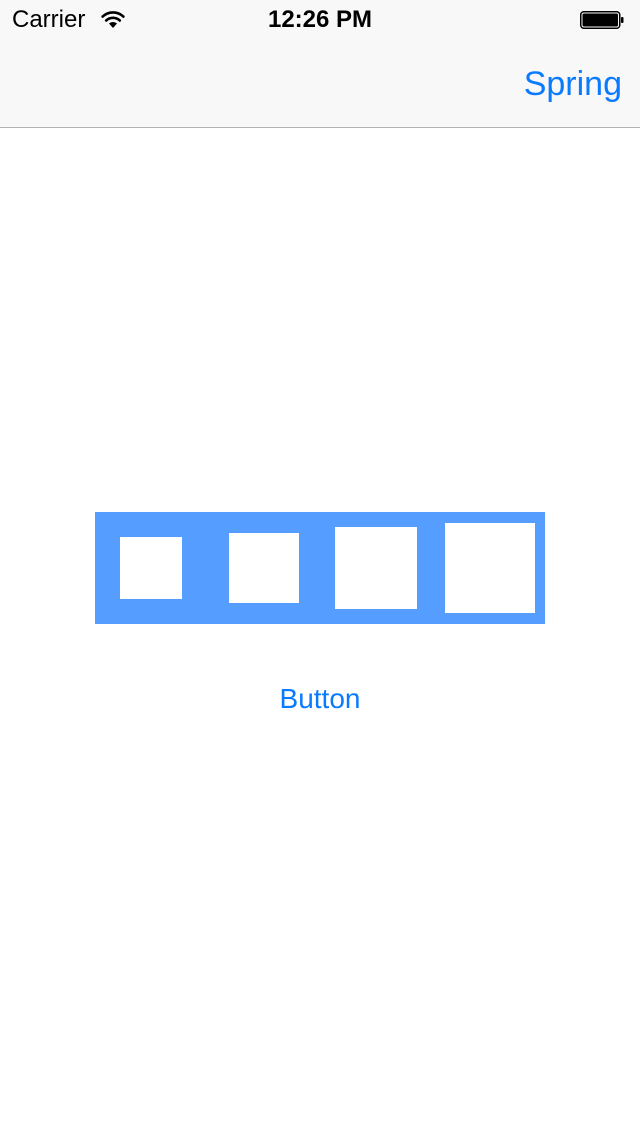 The width and height of the screenshot is (640, 1136). I want to click on status-bar: Carrier 12:26 PM, so click(320, 20).